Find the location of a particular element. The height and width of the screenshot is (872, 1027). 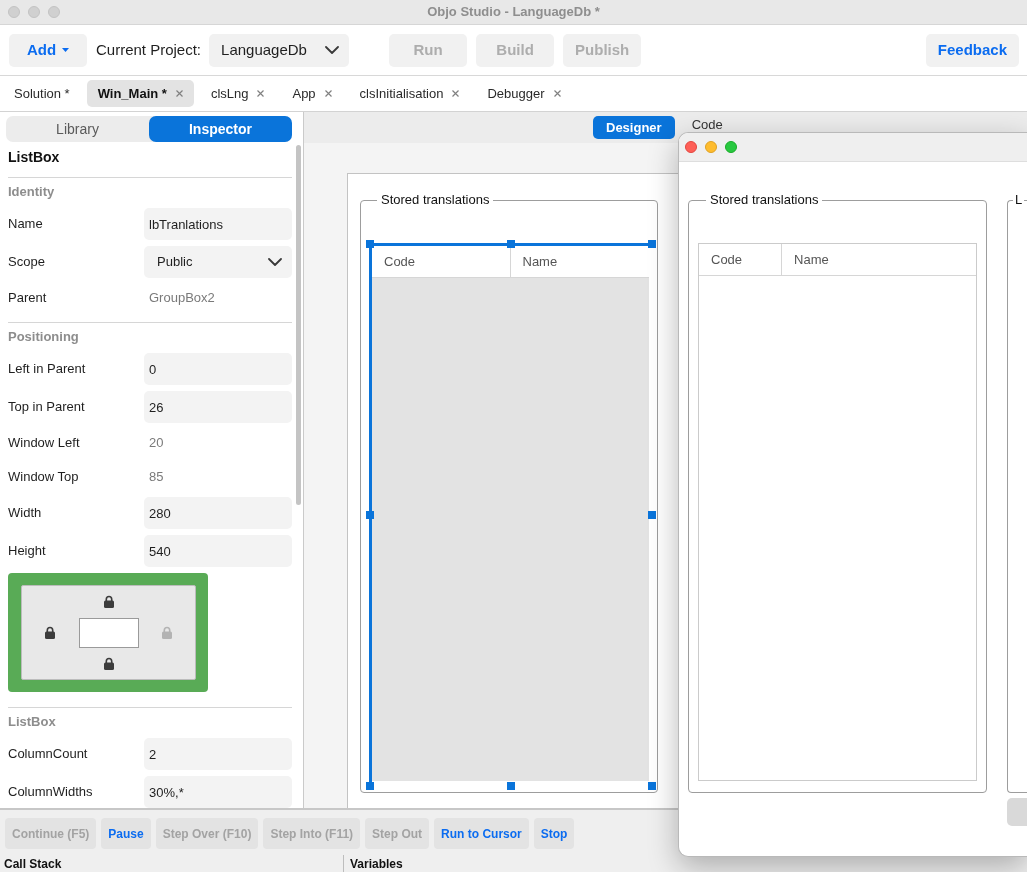

feedback-button: Feedback is located at coordinates (972, 50).